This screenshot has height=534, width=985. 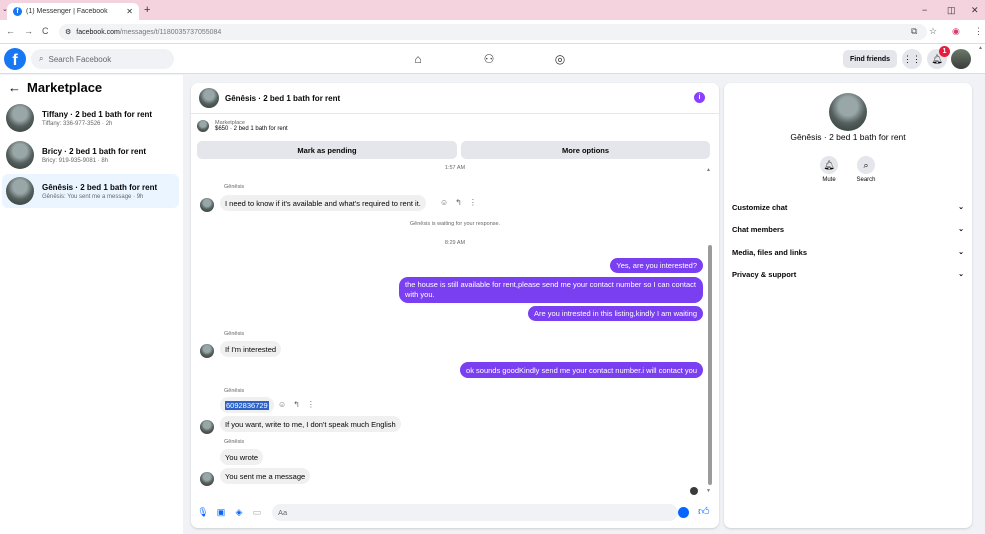 What do you see at coordinates (455, 98) in the screenshot?
I see `chat-header: Gênêsis · 2 bed 1 bath for rent` at bounding box center [455, 98].